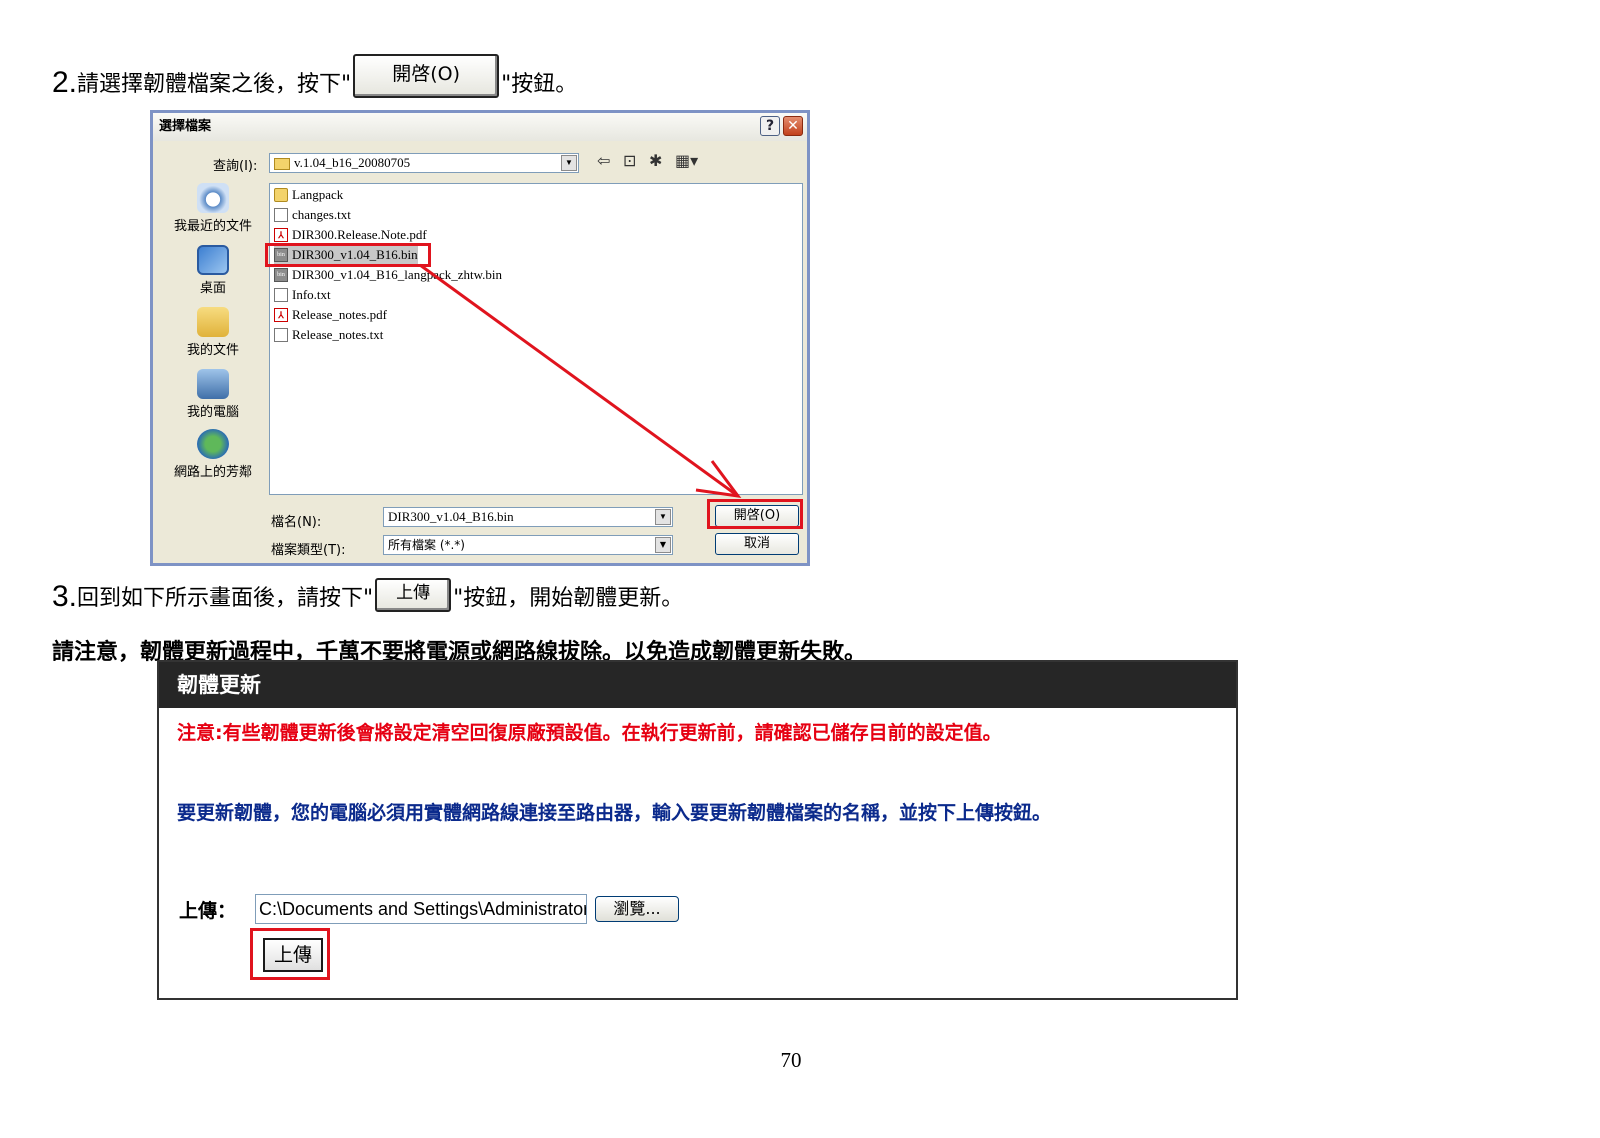 Image resolution: width=1600 pixels, height=1138 pixels. Describe the element at coordinates (697, 685) in the screenshot. I see `firmware-panel-title: 韌體更新` at that location.